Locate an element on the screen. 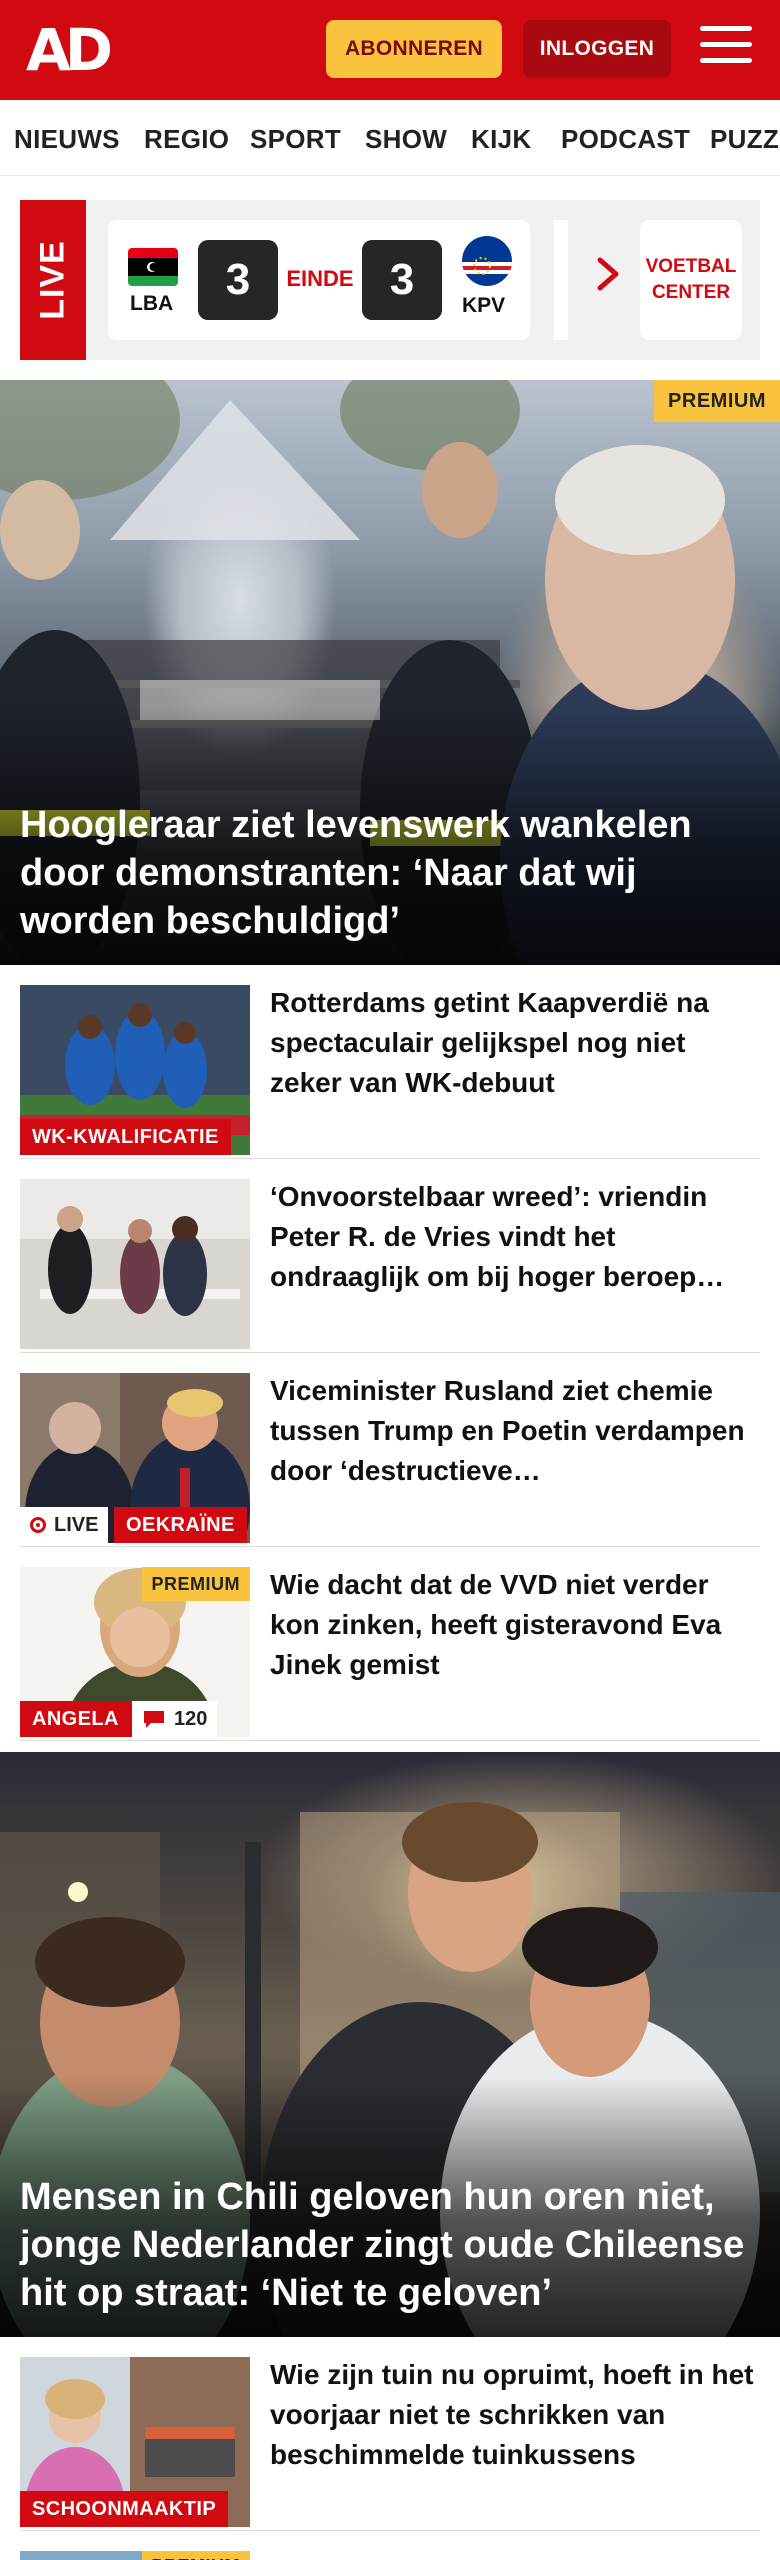 The width and height of the screenshot is (780, 2560). login-button: INLOGGEN is located at coordinates (597, 49).